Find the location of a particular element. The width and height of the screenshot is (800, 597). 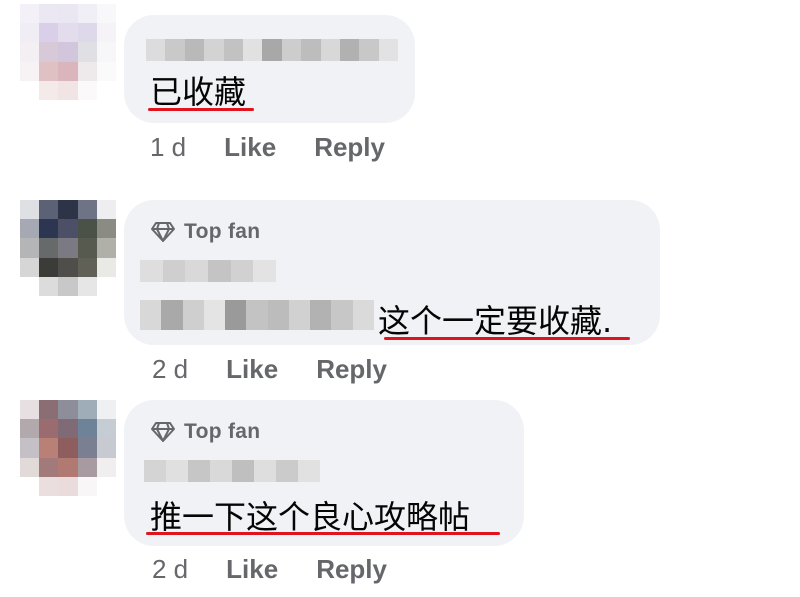

comment-actions: 1 d Like Reply is located at coordinates (267, 147).